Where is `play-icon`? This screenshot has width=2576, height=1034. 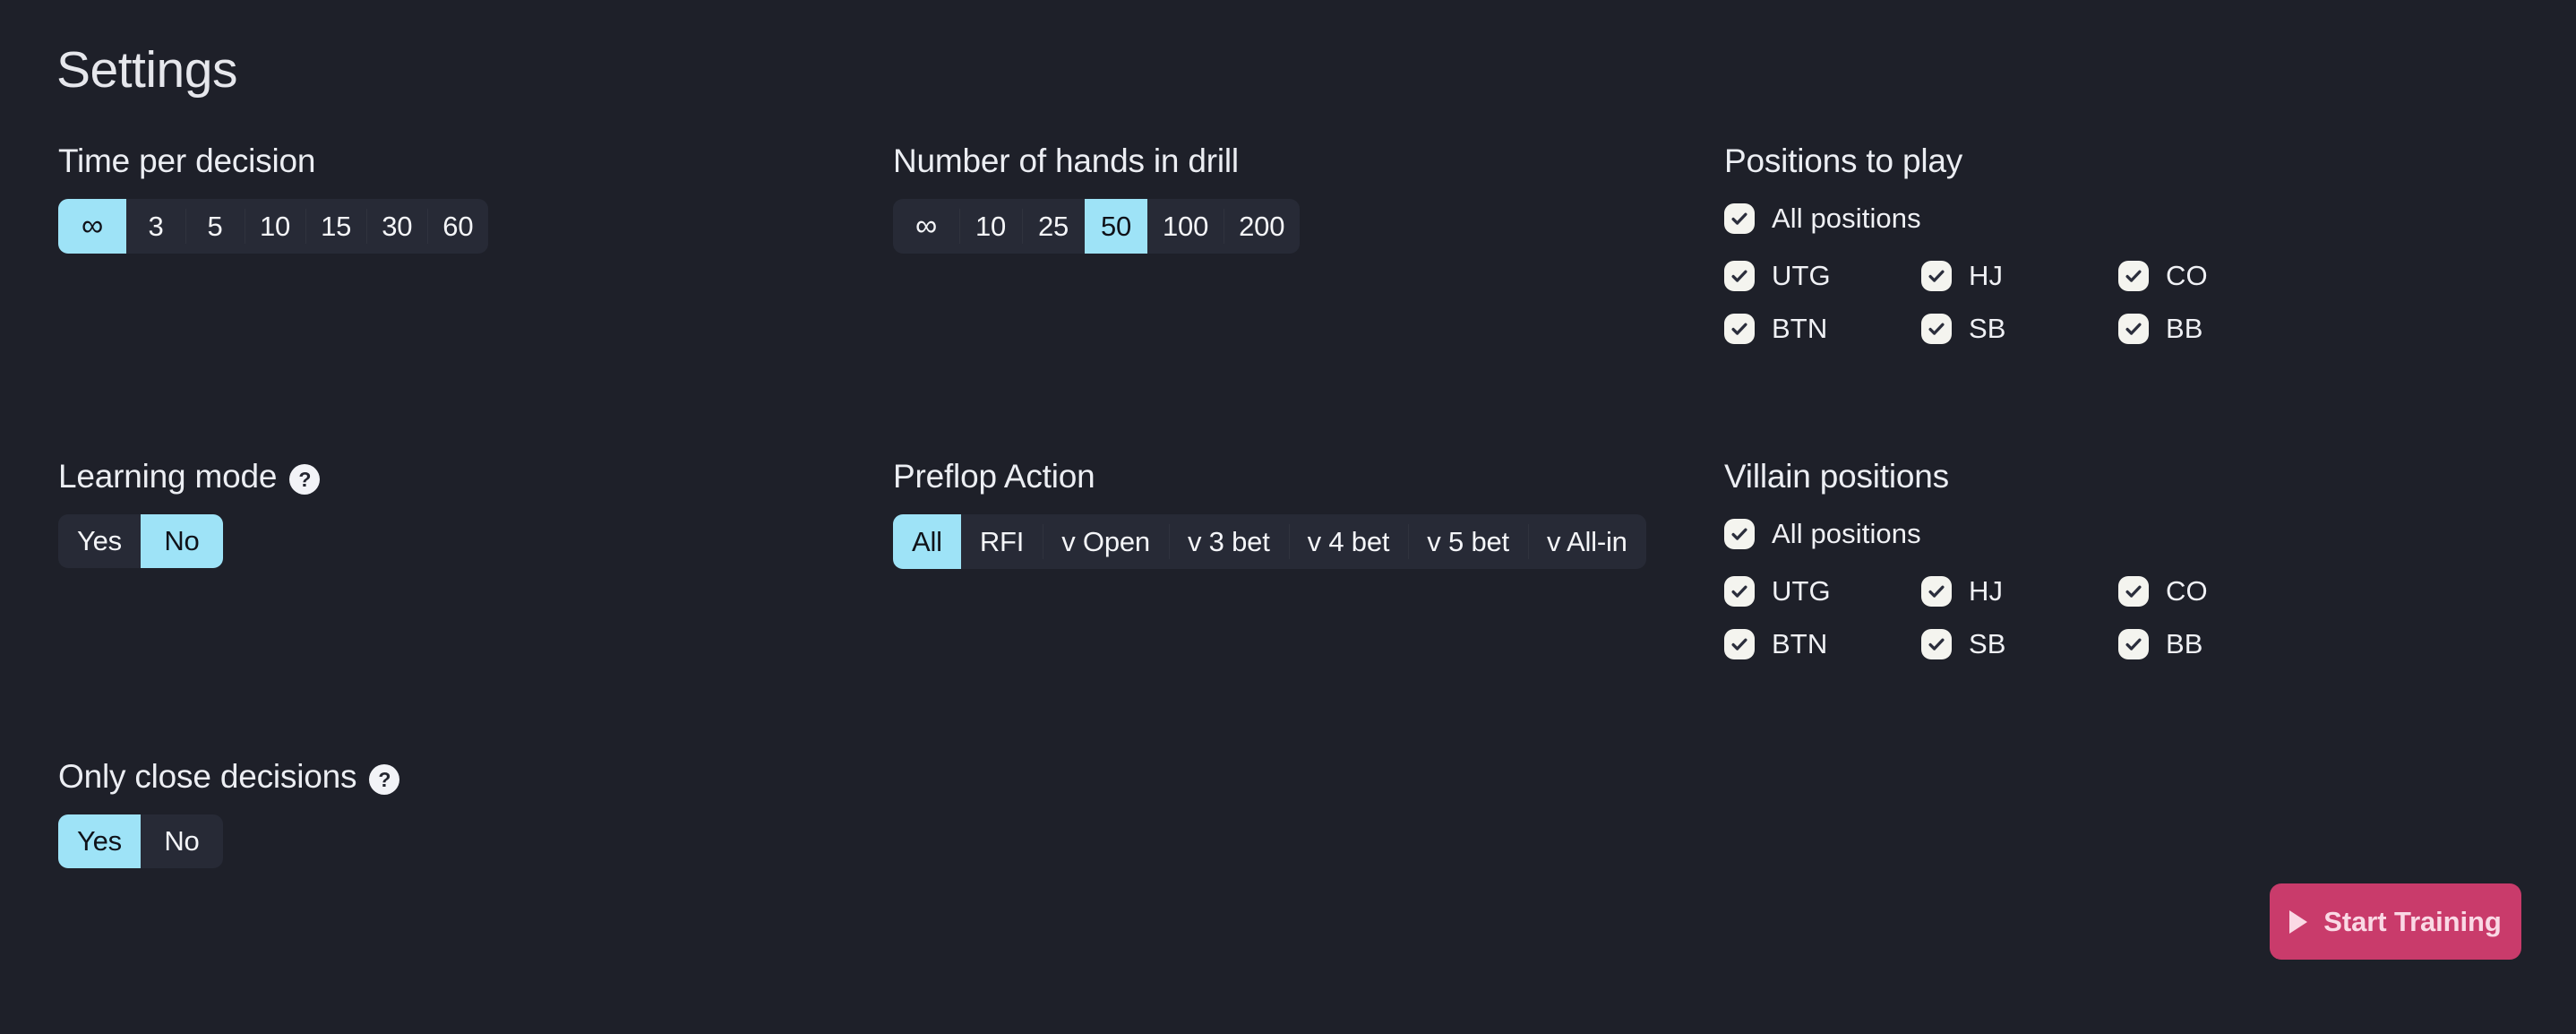
play-icon is located at coordinates (2298, 921).